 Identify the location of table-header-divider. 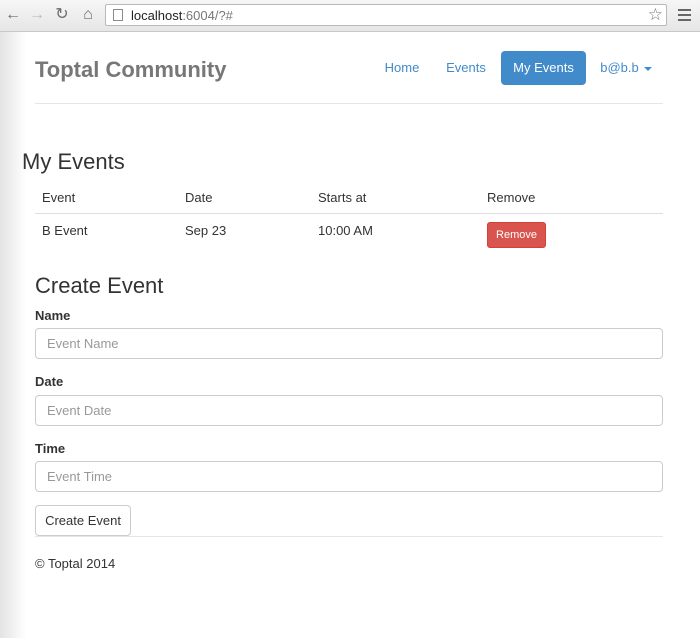
(349, 213).